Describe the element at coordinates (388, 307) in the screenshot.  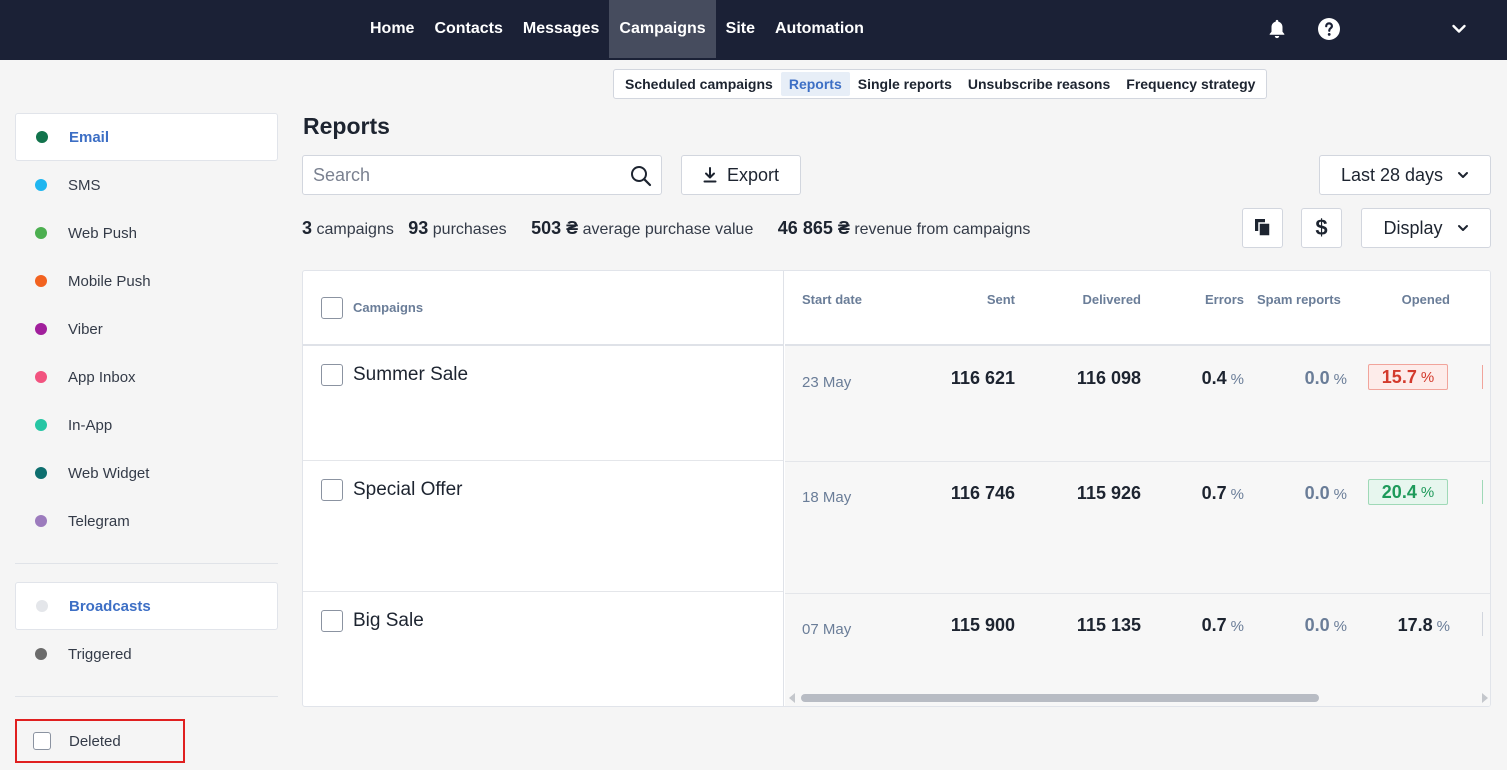
I see `column-header-campaigns: Campaigns` at that location.